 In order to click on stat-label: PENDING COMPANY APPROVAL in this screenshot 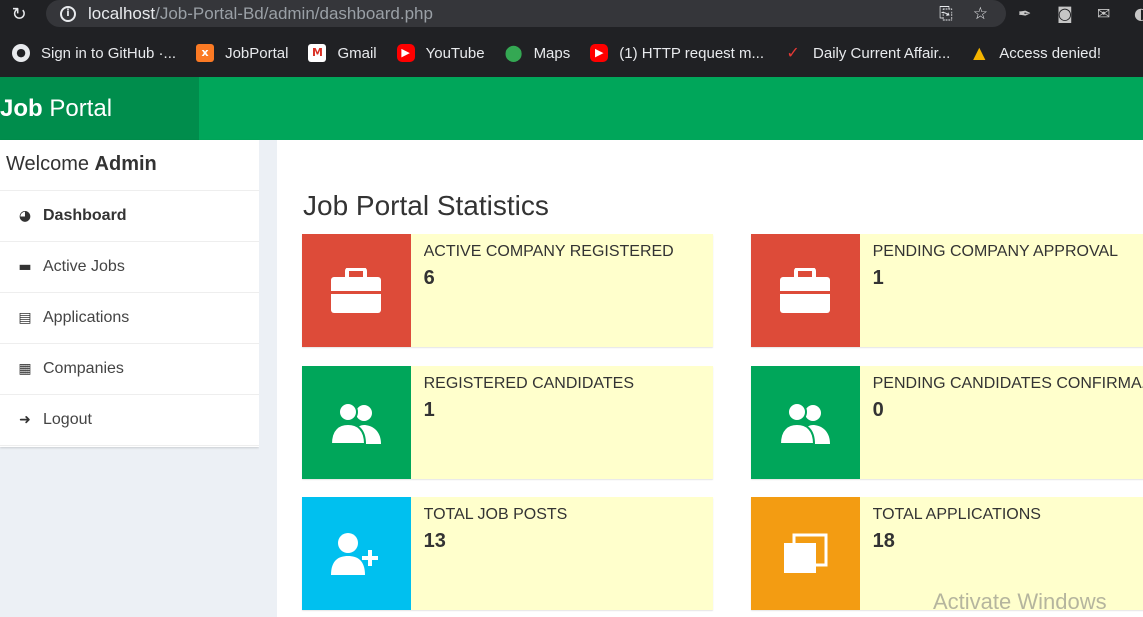, I will do `click(995, 251)`.